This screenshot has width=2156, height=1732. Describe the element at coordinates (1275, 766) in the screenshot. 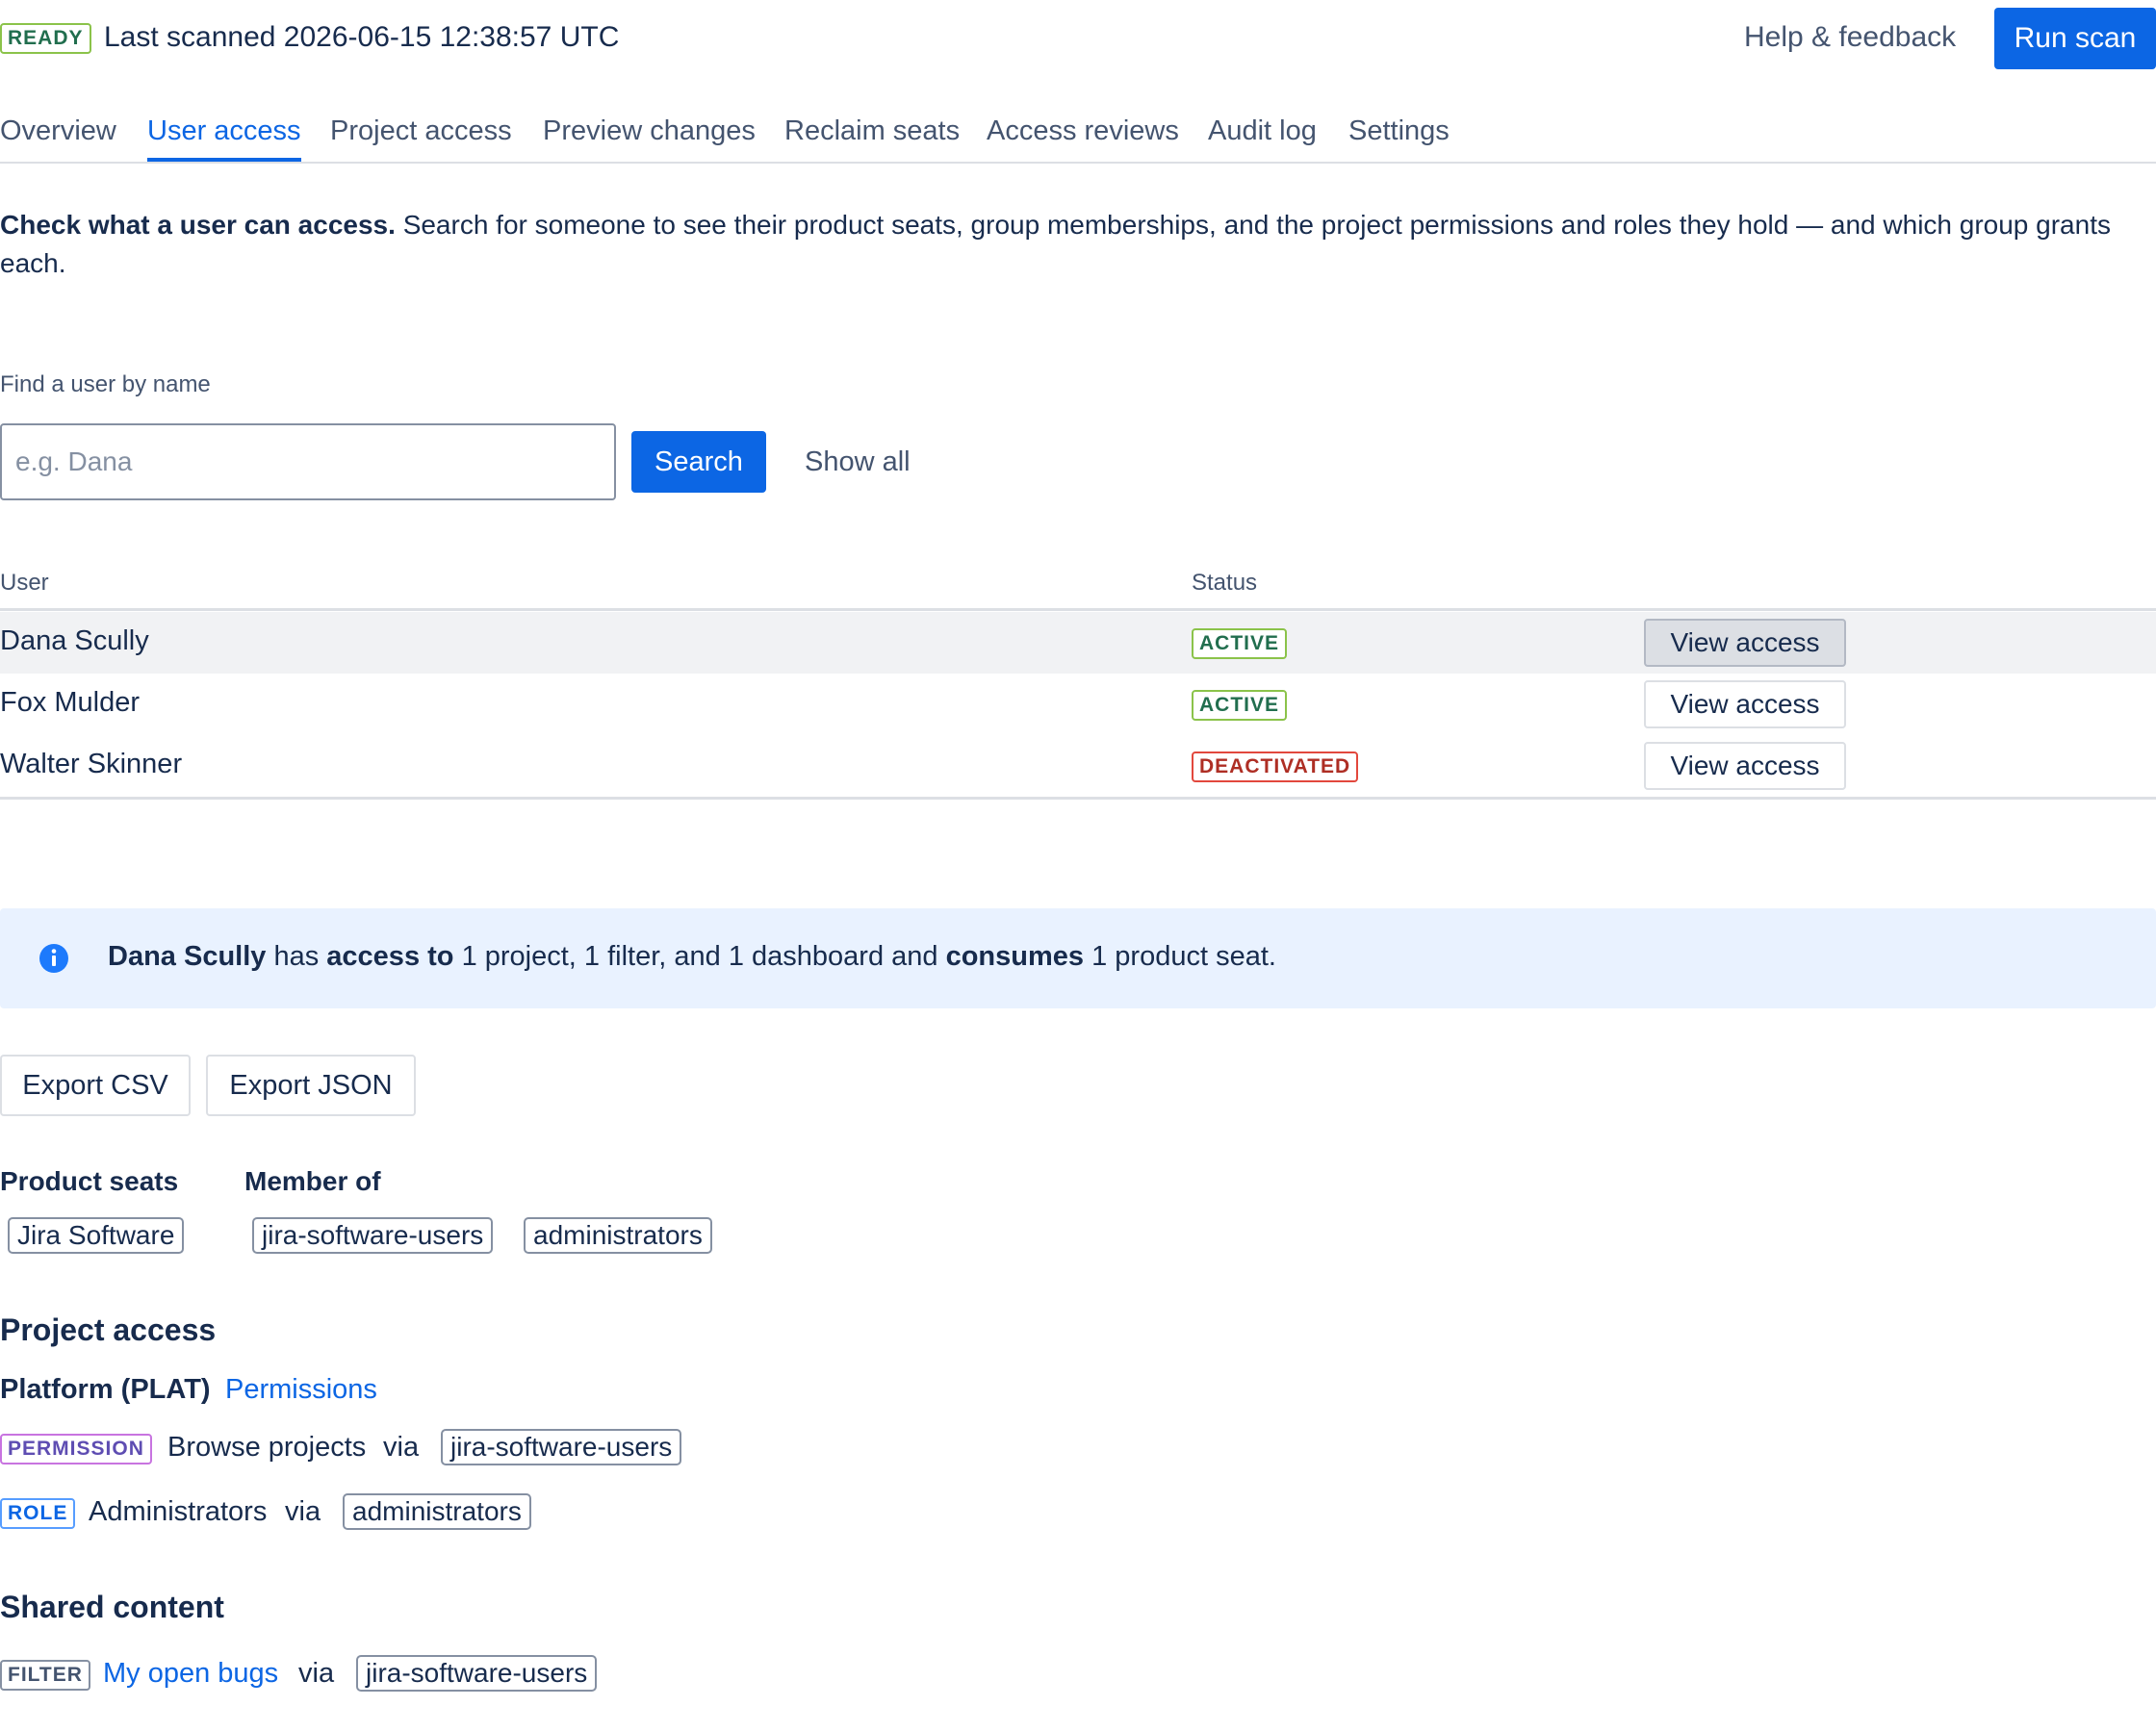

I see `status-badge: DEACTIVATED` at that location.